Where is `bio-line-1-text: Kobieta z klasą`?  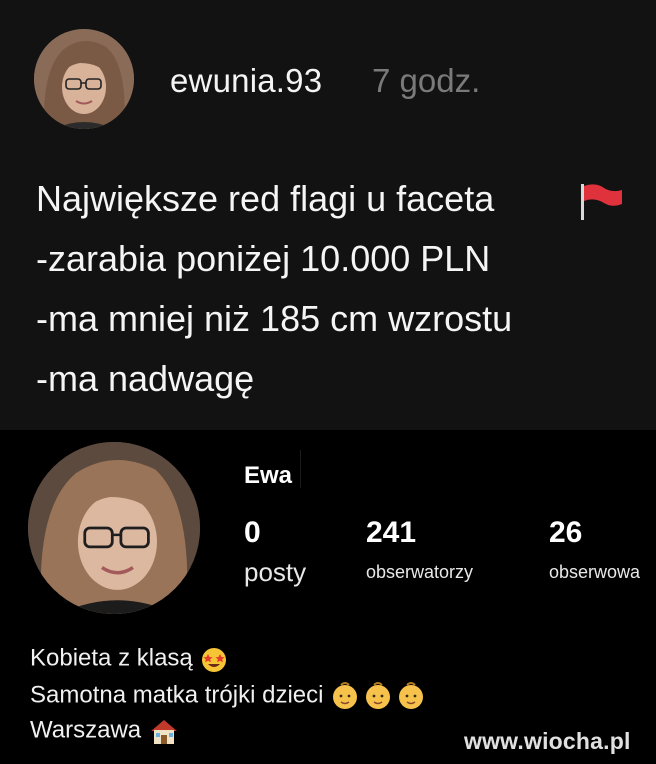 bio-line-1-text: Kobieta z klasą is located at coordinates (111, 658).